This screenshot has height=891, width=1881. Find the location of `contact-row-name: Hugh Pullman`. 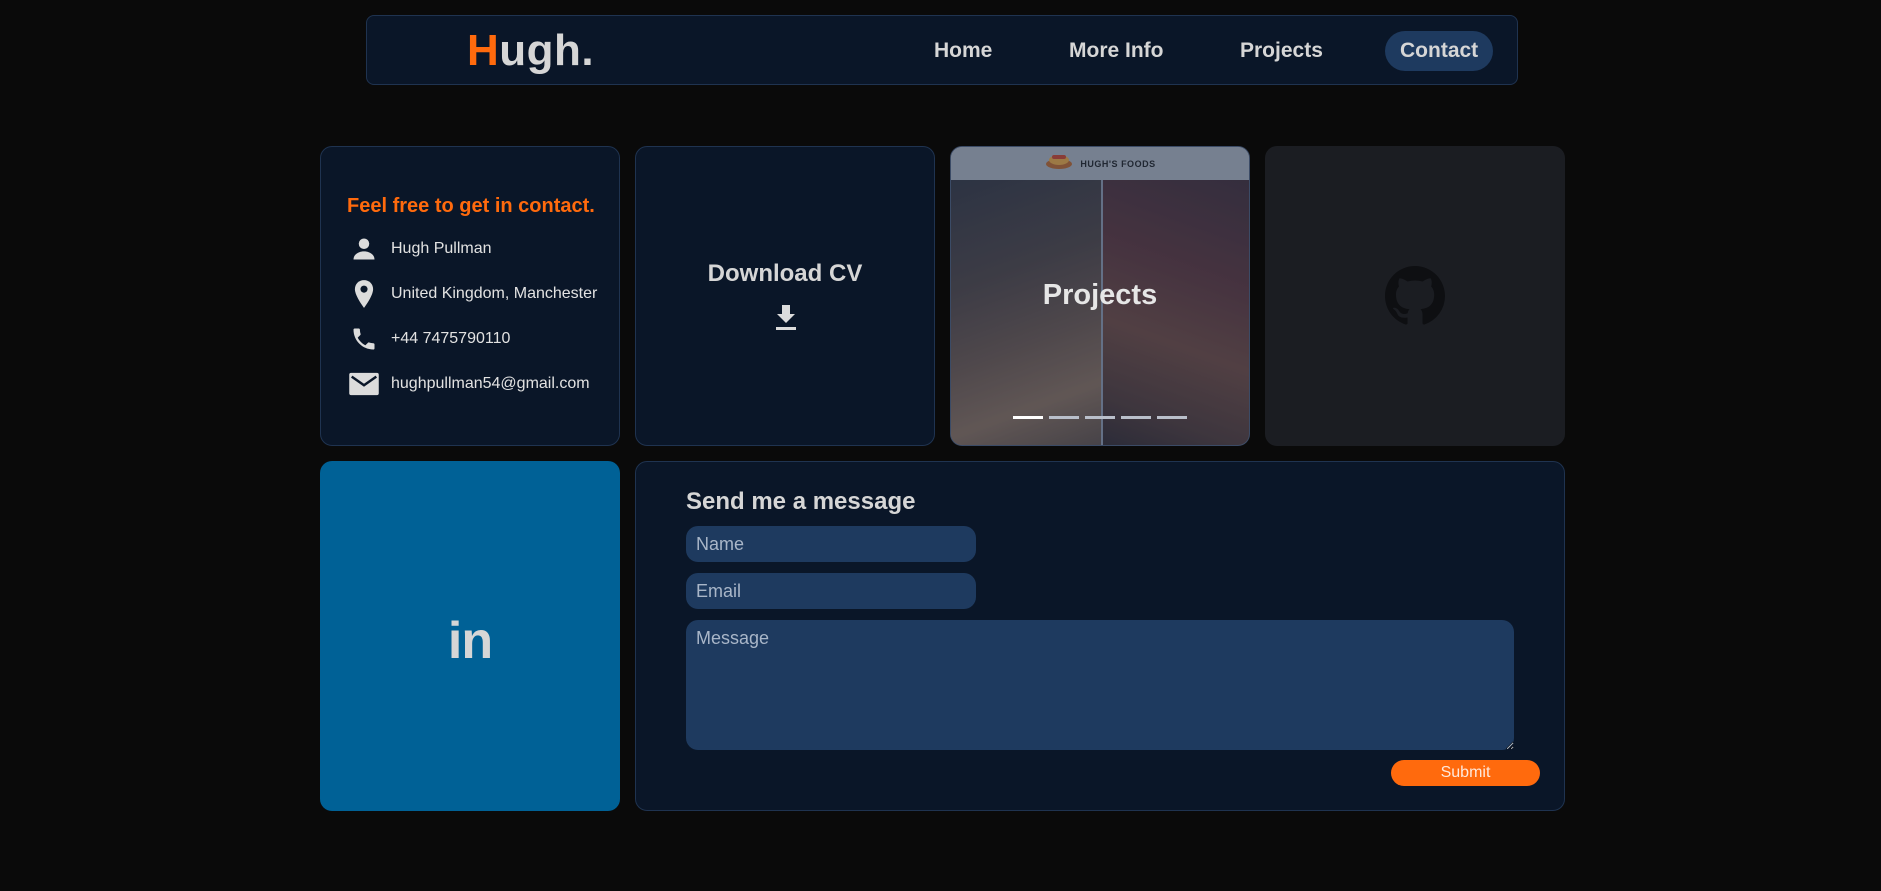

contact-row-name: Hugh Pullman is located at coordinates (482, 249).